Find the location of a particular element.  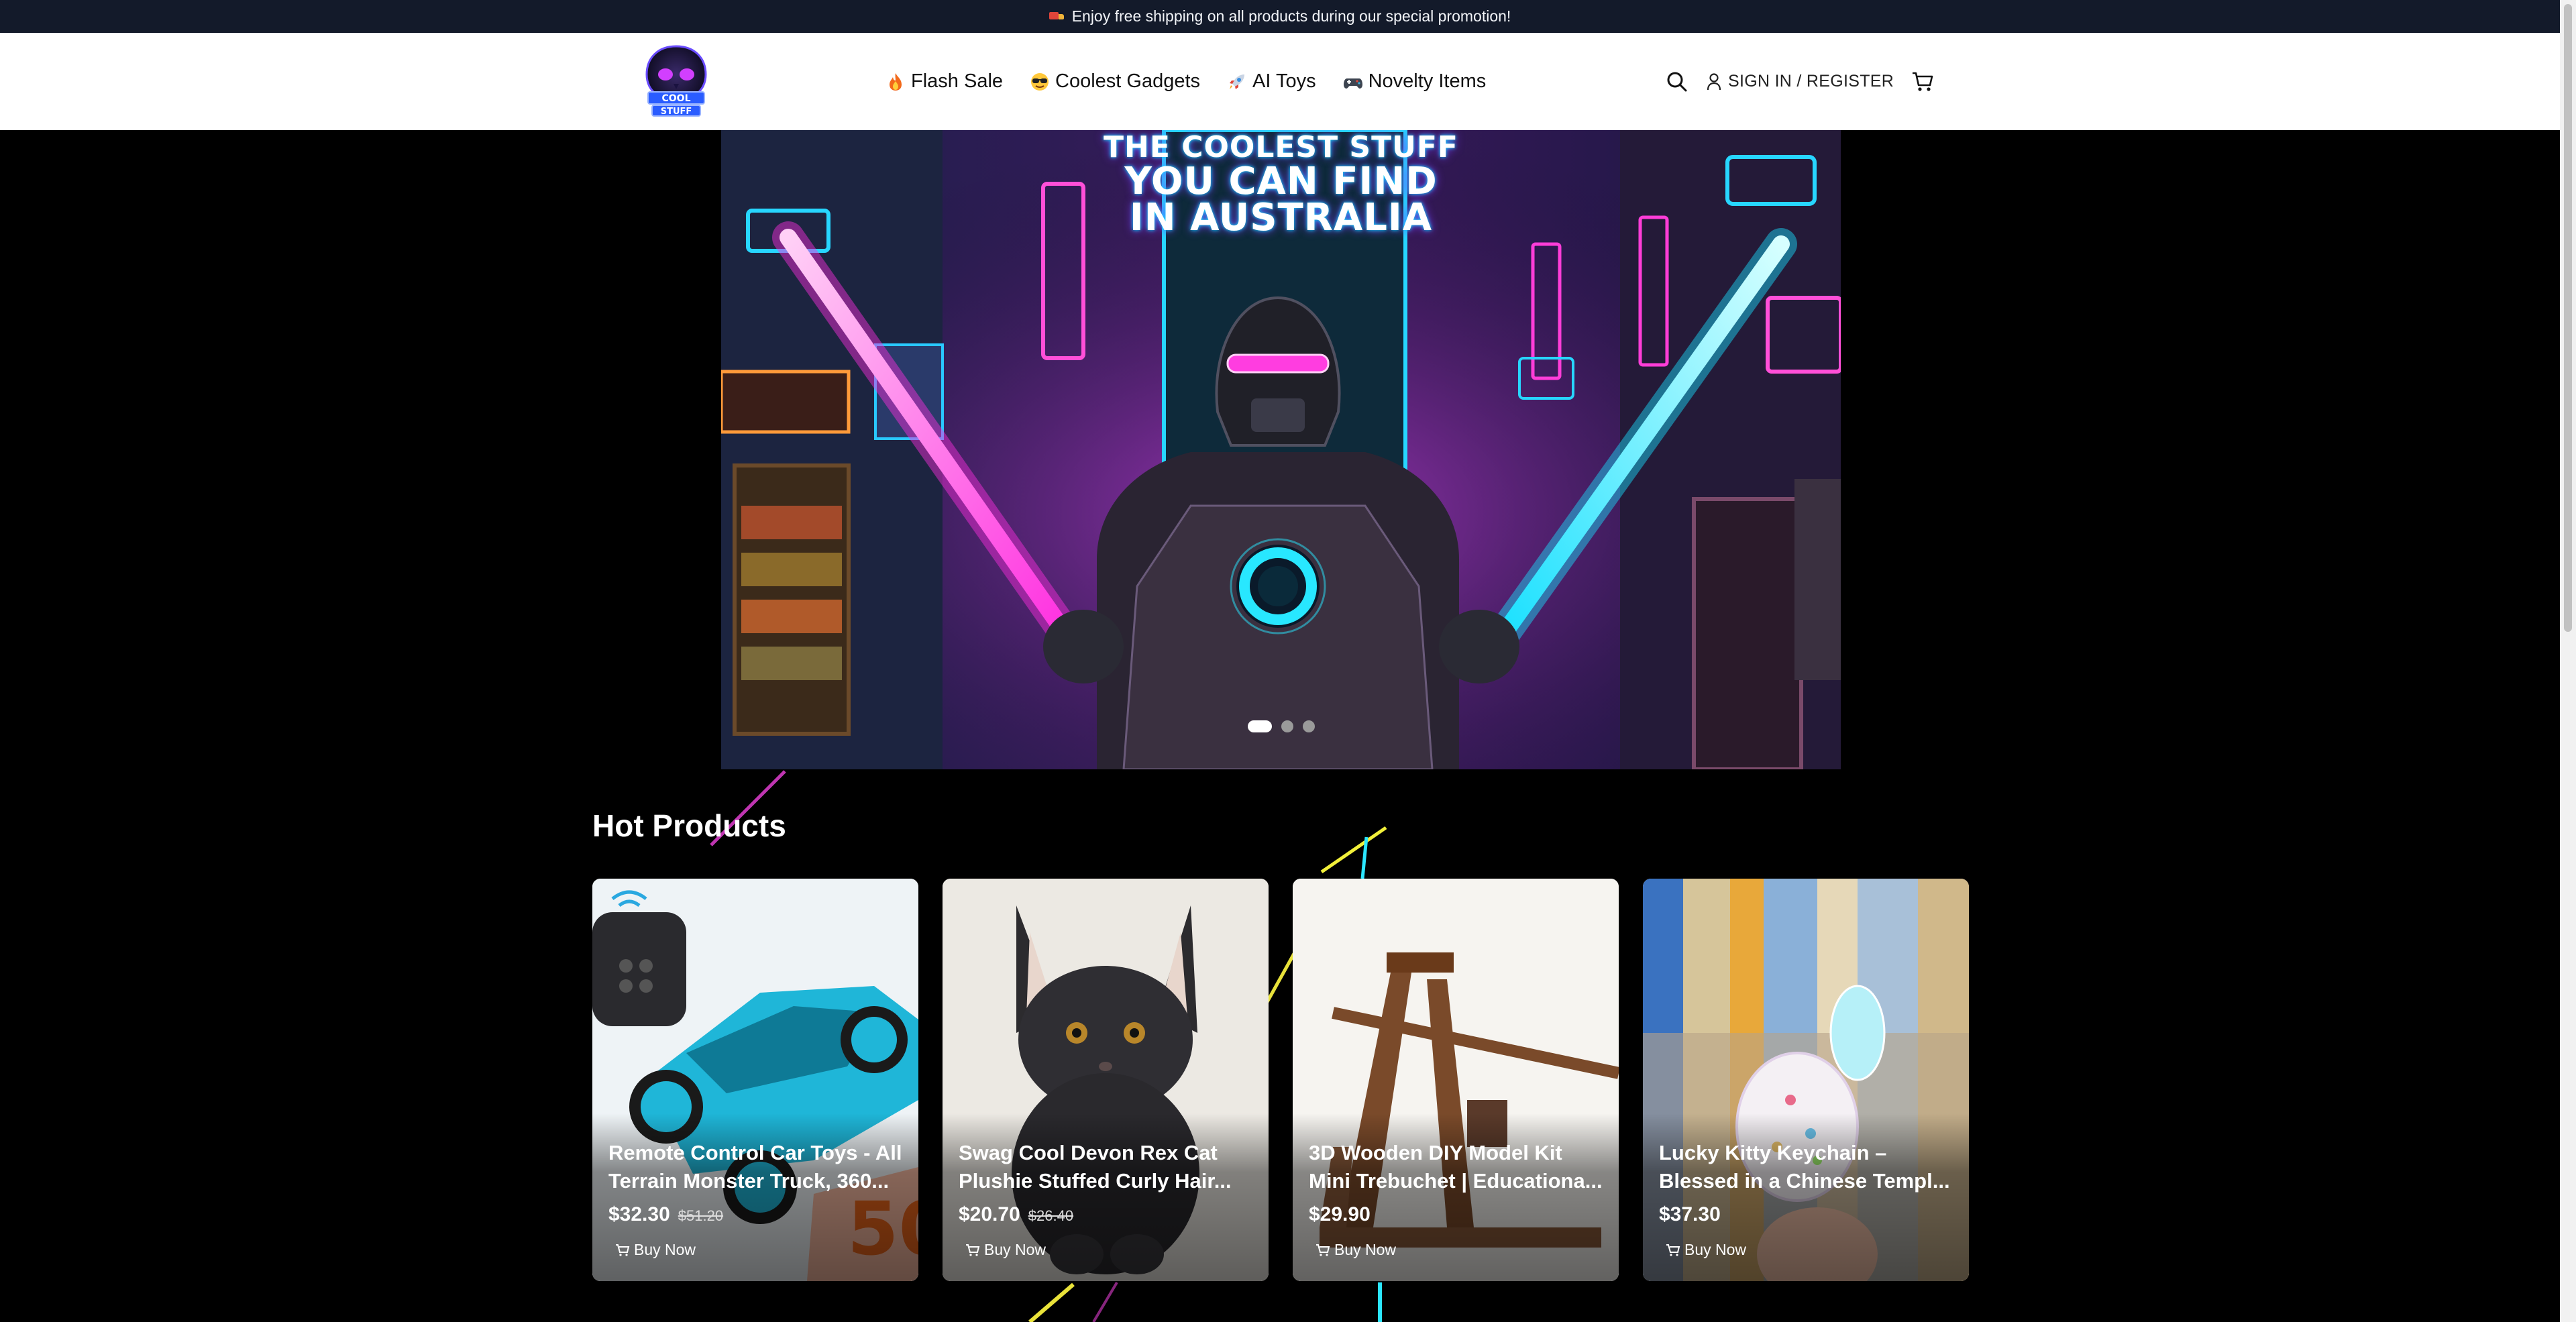

price-row: $29.90 is located at coordinates (1340, 1214).